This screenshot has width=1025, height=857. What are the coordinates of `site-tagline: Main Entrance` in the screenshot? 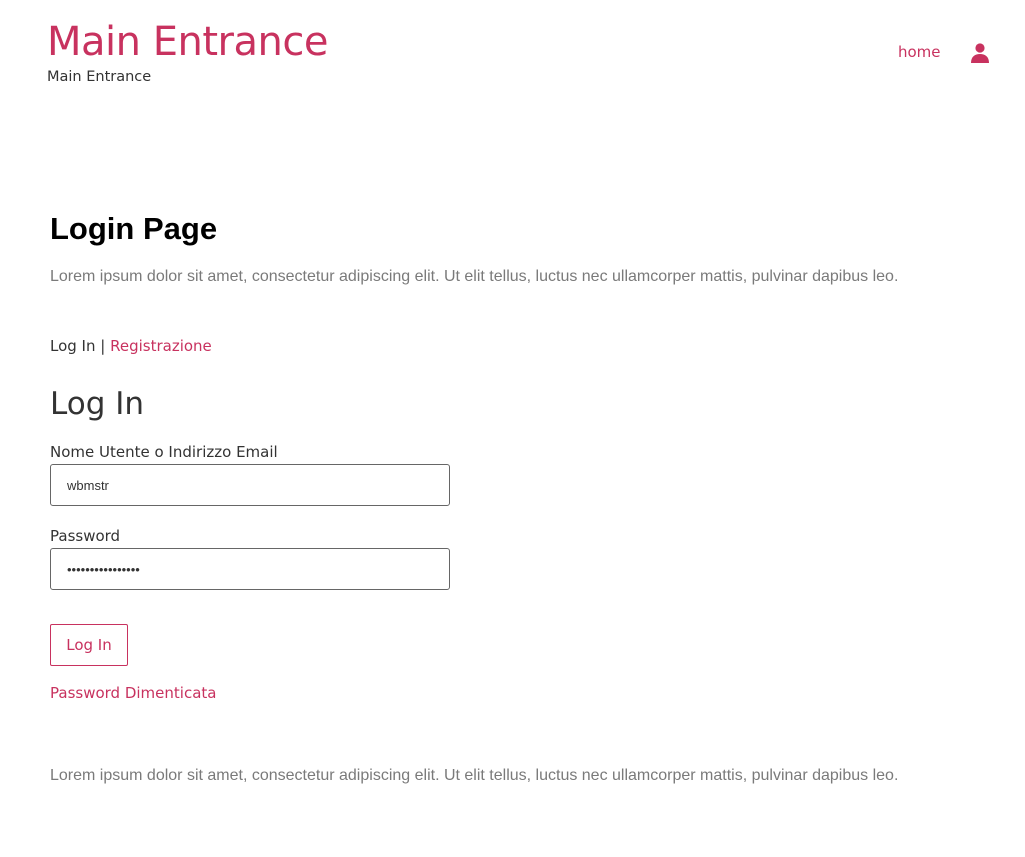 It's located at (99, 77).